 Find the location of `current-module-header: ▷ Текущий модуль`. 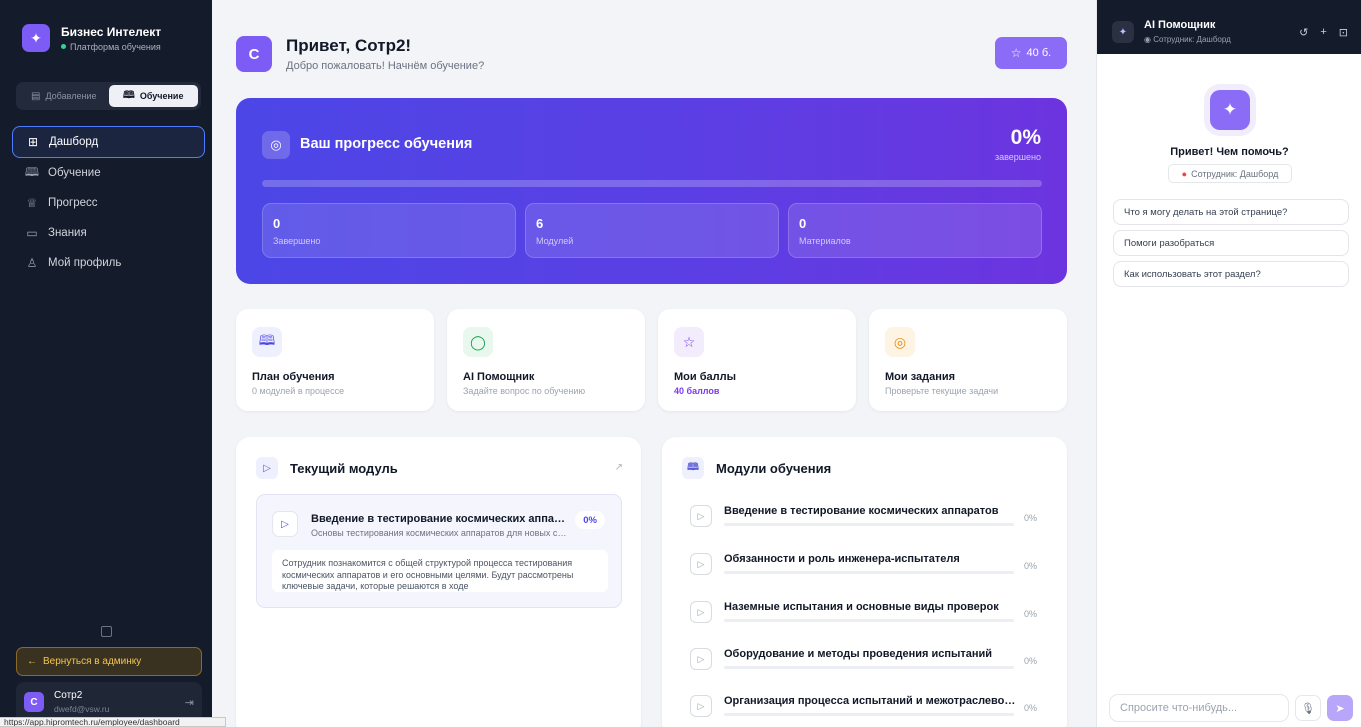

current-module-header: ▷ Текущий модуль is located at coordinates (327, 468).